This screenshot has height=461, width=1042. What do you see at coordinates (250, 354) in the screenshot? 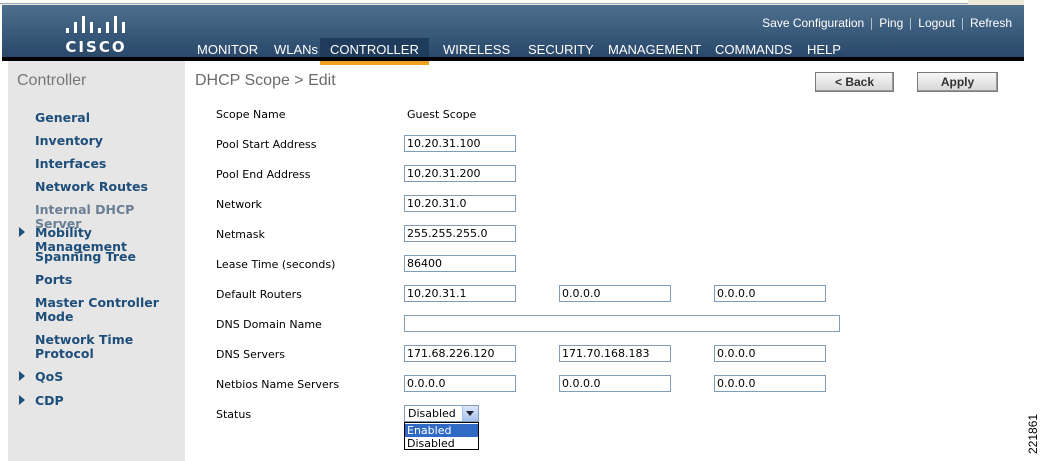
I see `dns-servers-label: DNS Servers` at bounding box center [250, 354].